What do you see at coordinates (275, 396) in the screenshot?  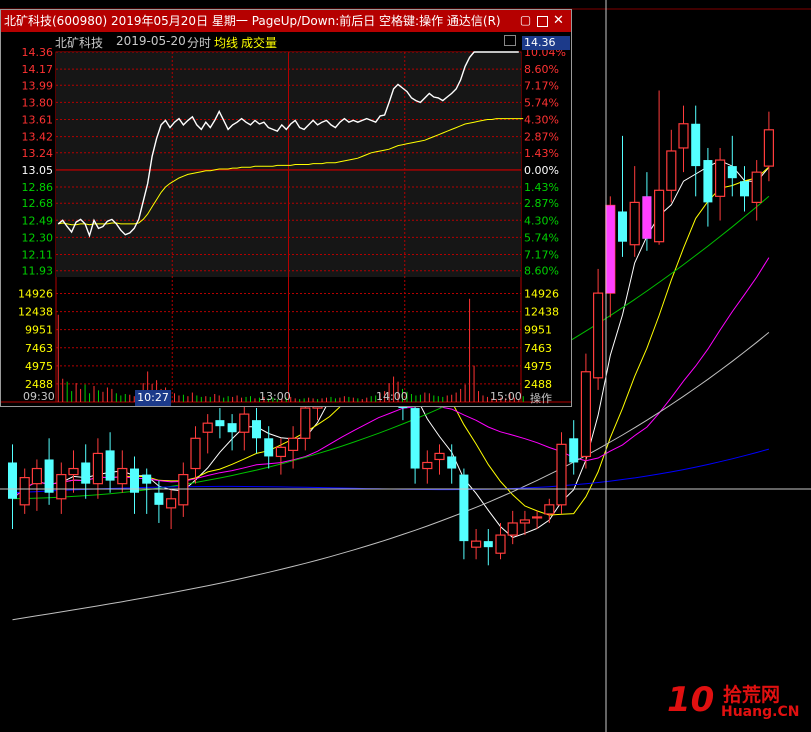 I see `time-label-1300: 13:00` at bounding box center [275, 396].